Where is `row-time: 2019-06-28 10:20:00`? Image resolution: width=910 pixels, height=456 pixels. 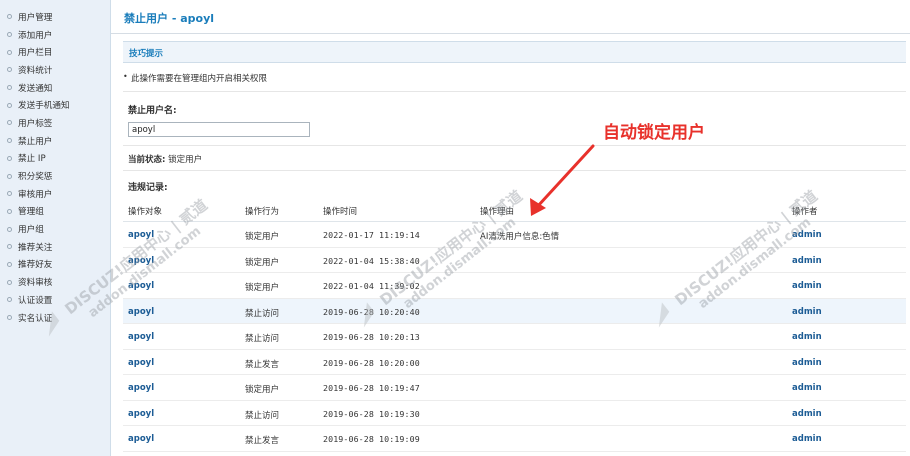 row-time: 2019-06-28 10:20:00 is located at coordinates (371, 362).